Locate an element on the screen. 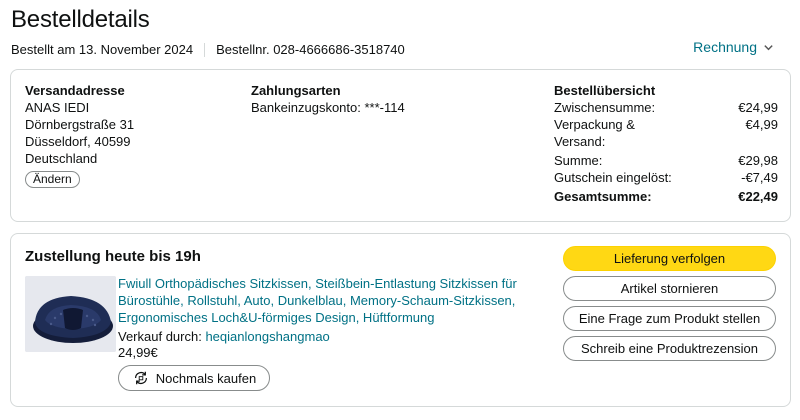 The height and width of the screenshot is (420, 800). change-address-button: Ändern is located at coordinates (52, 179).